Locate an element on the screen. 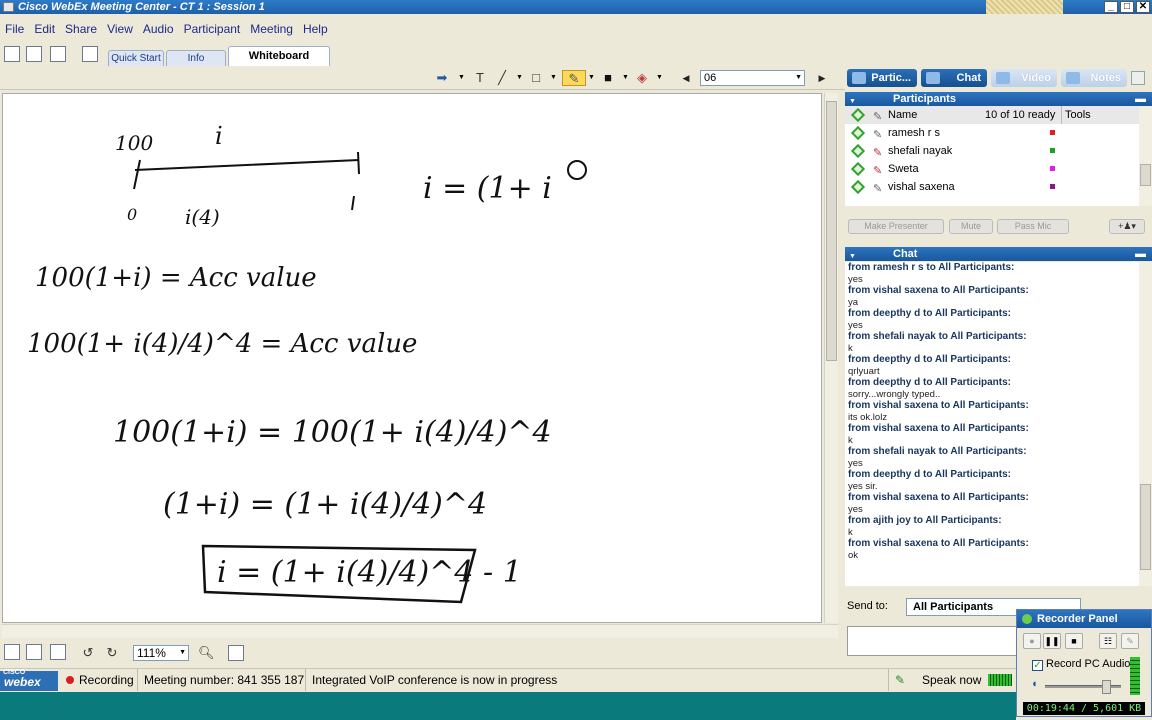 The width and height of the screenshot is (1152, 720). record-button: ● is located at coordinates (1032, 641).